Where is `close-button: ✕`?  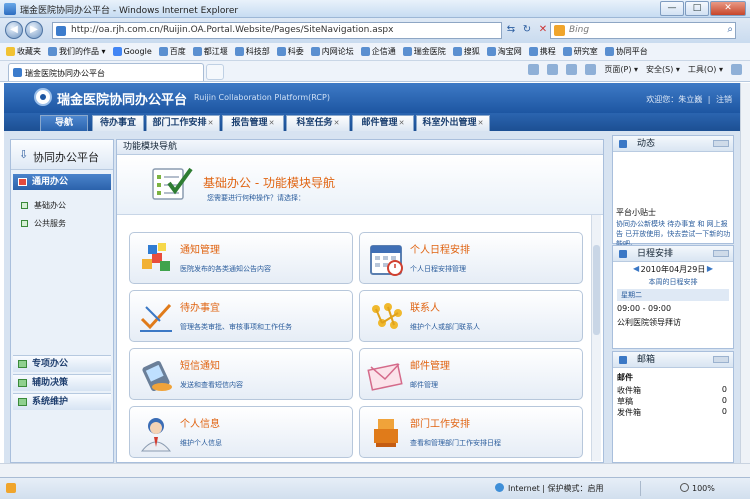
close-button: ✕ is located at coordinates (728, 8).